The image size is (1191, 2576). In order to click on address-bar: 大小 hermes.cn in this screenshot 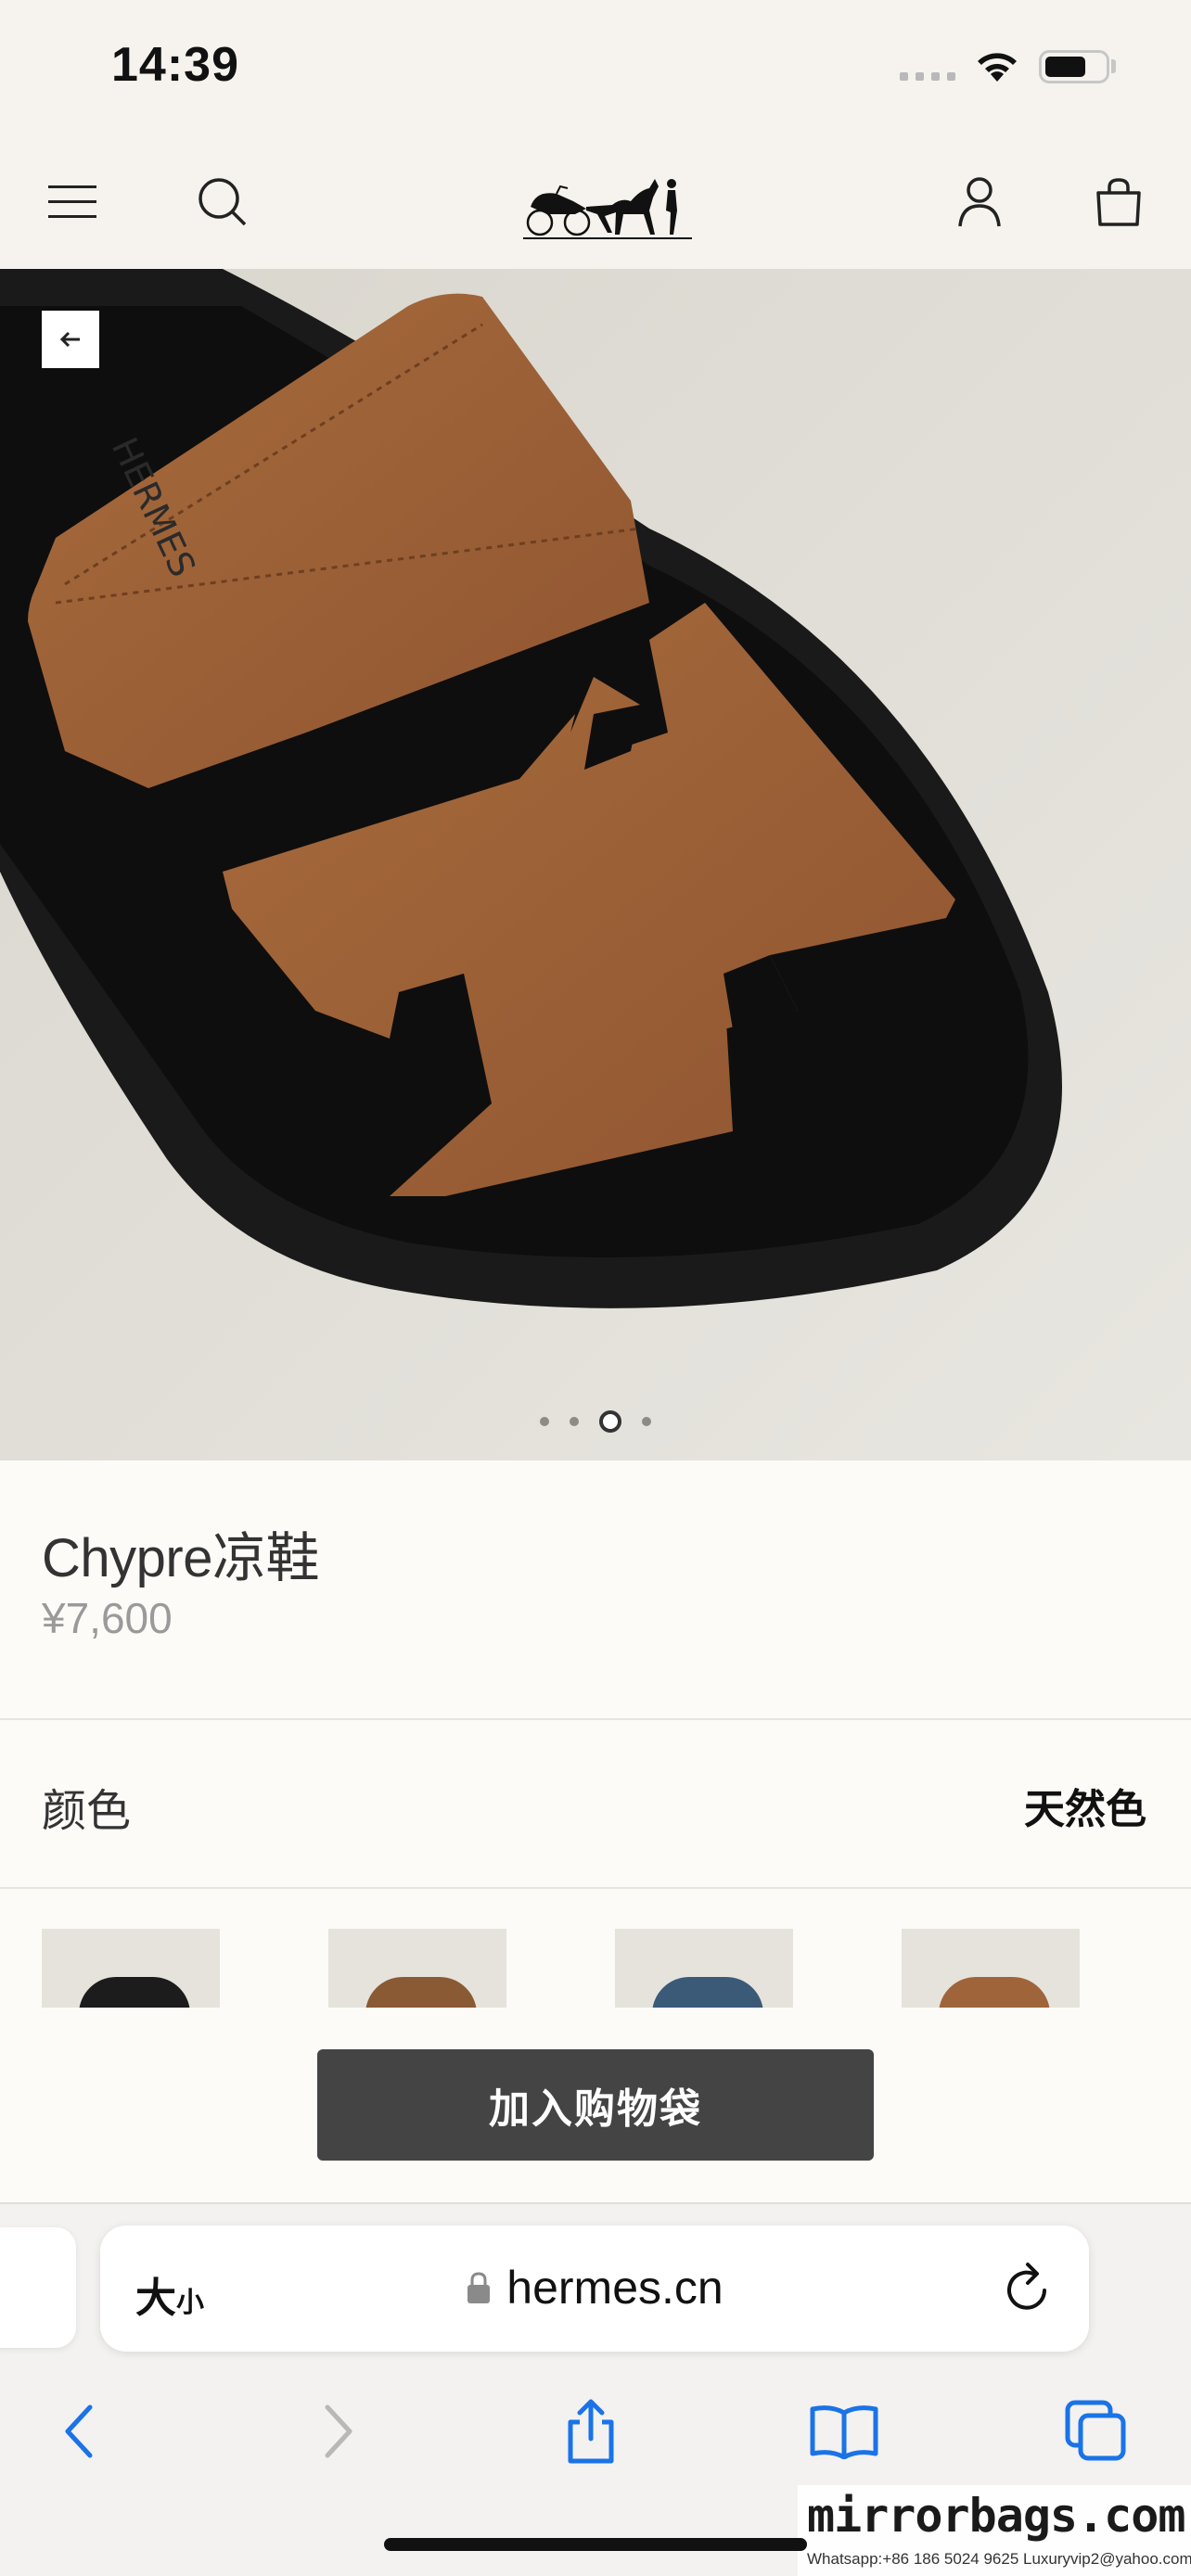, I will do `click(594, 2288)`.